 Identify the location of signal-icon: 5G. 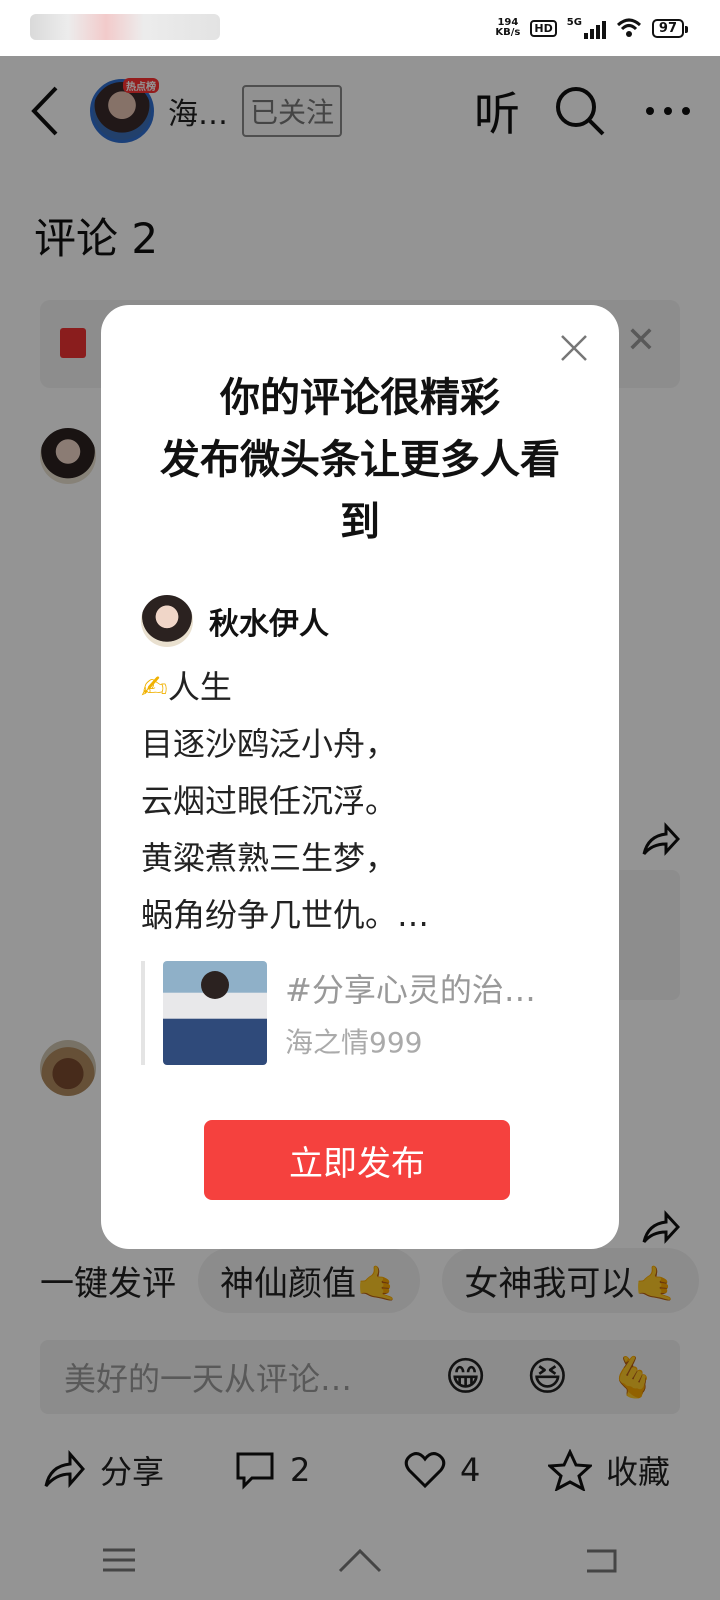
(586, 28).